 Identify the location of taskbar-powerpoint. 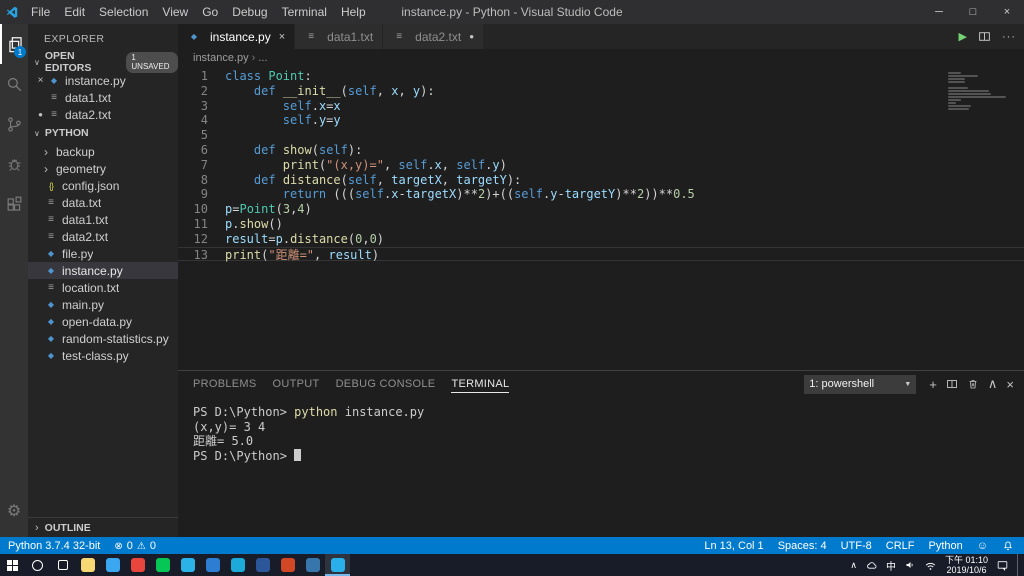
(287, 565).